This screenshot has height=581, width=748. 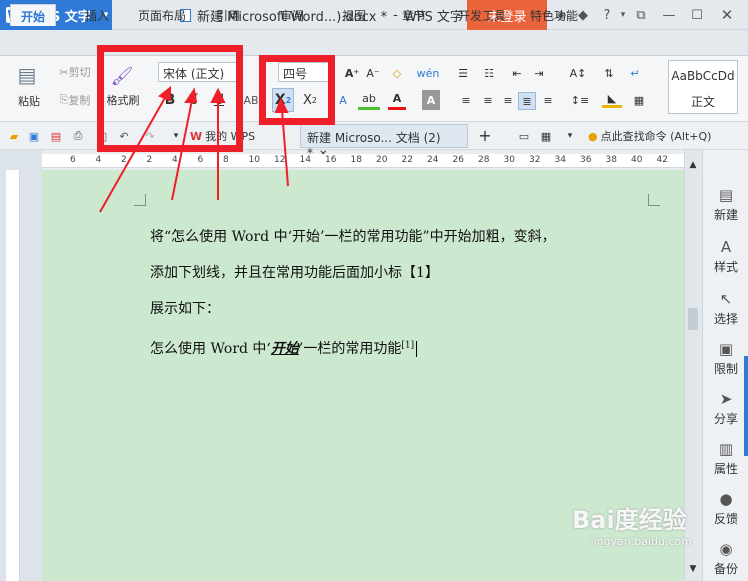 I want to click on arrow-to-italic, so click(x=182, y=150).